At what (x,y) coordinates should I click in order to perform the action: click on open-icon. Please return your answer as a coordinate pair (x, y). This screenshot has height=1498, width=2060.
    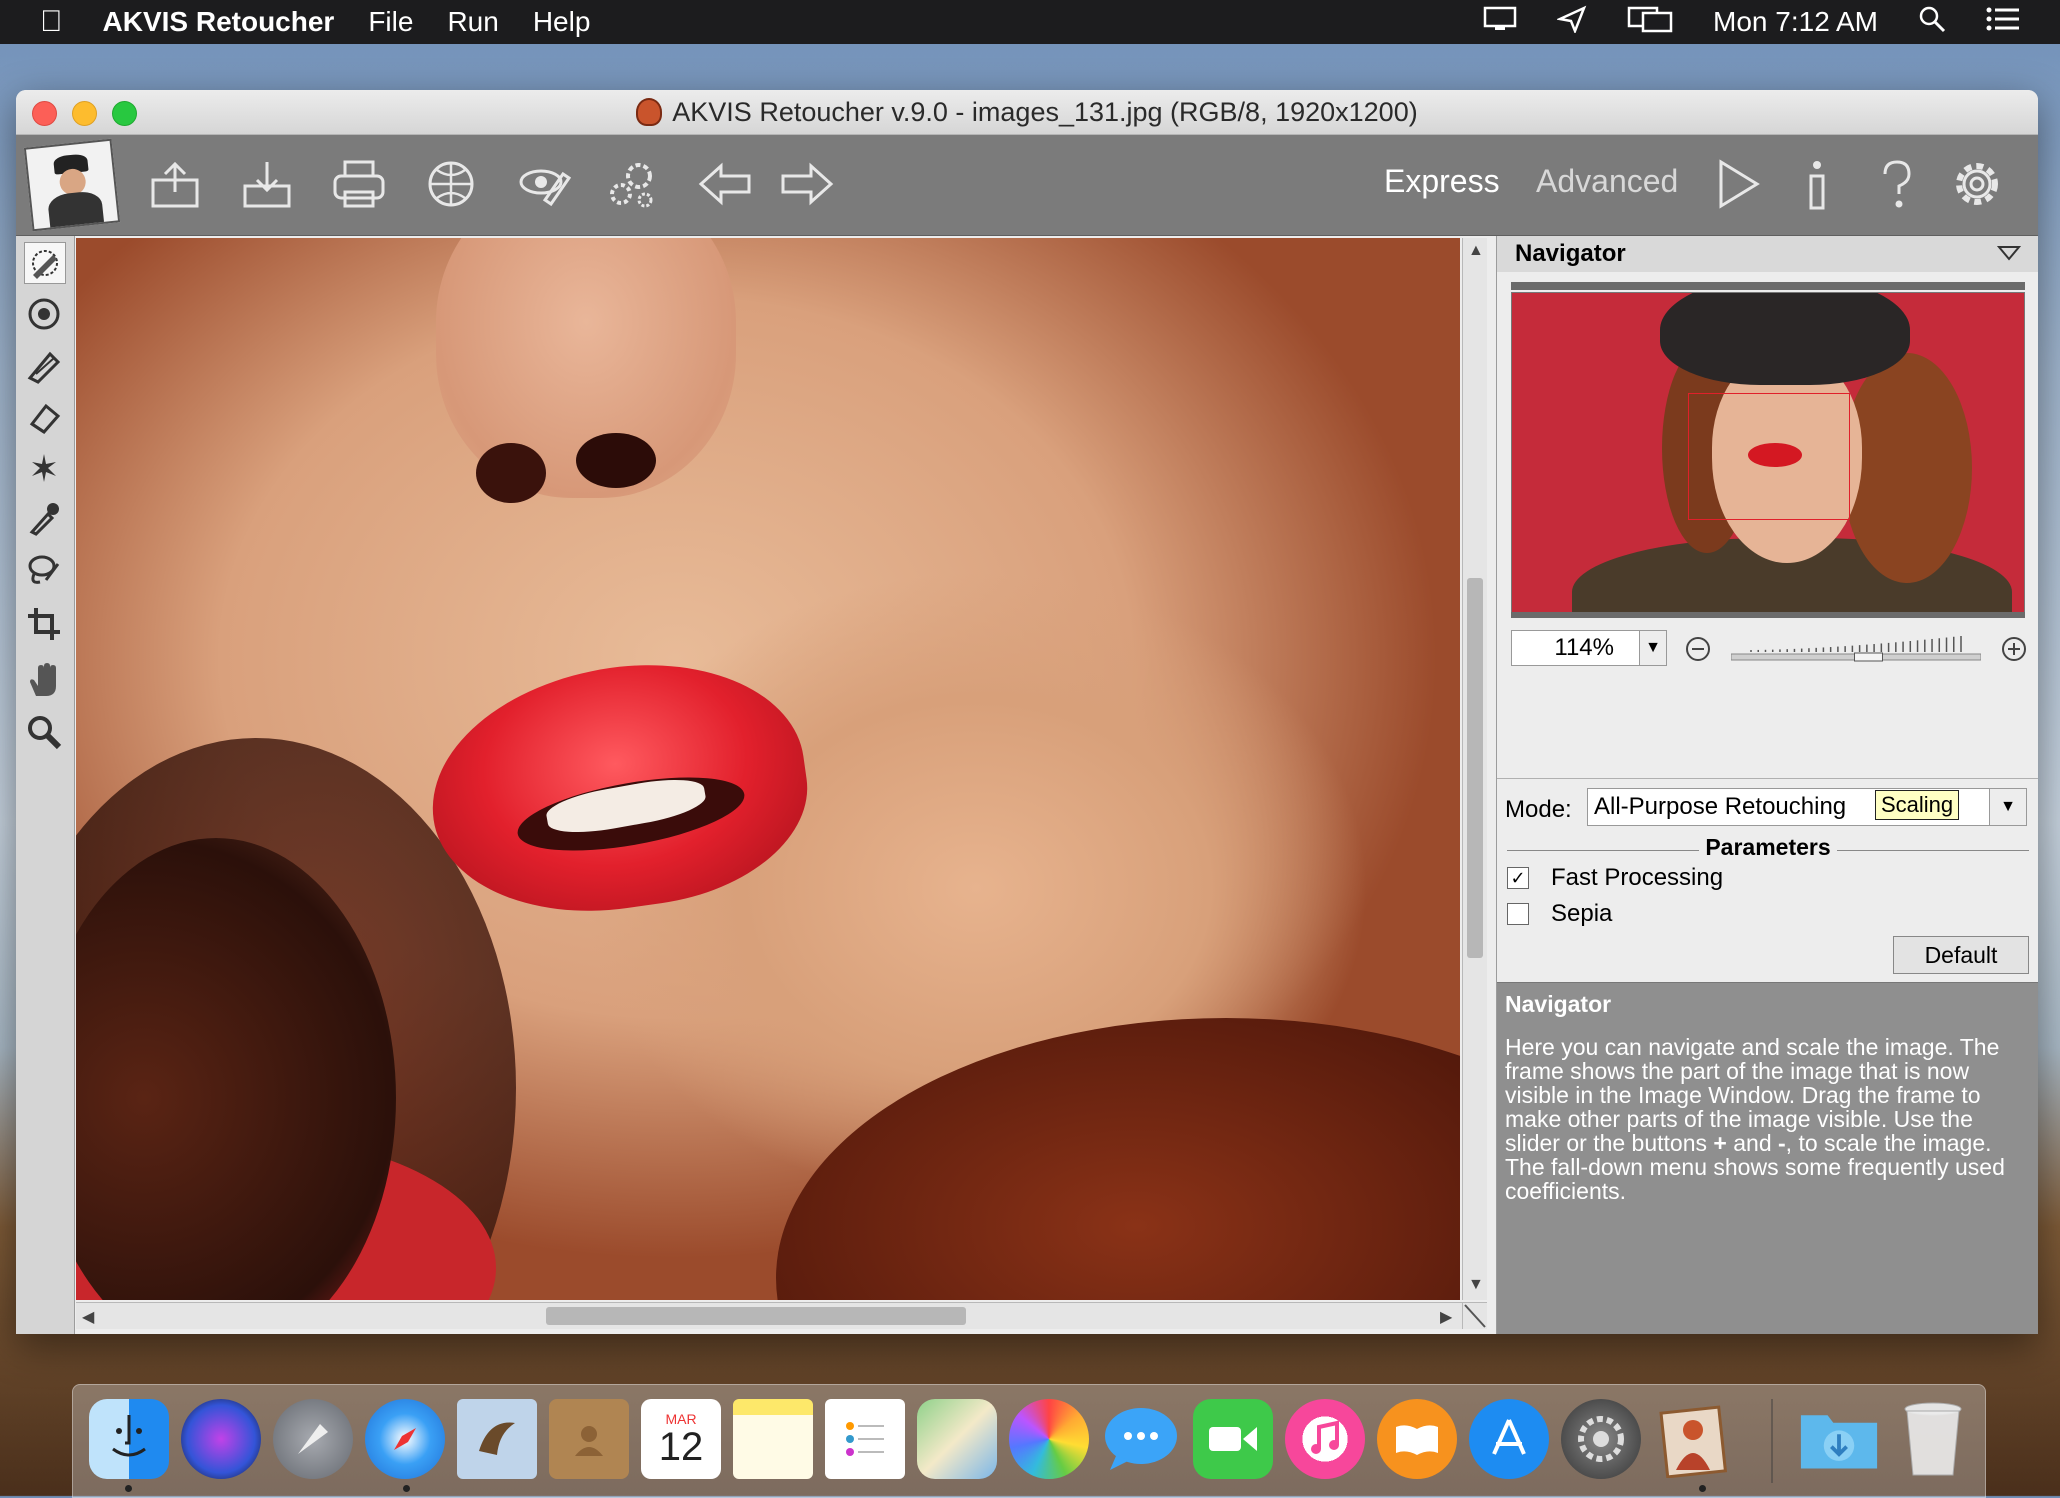
    Looking at the image, I should click on (175, 184).